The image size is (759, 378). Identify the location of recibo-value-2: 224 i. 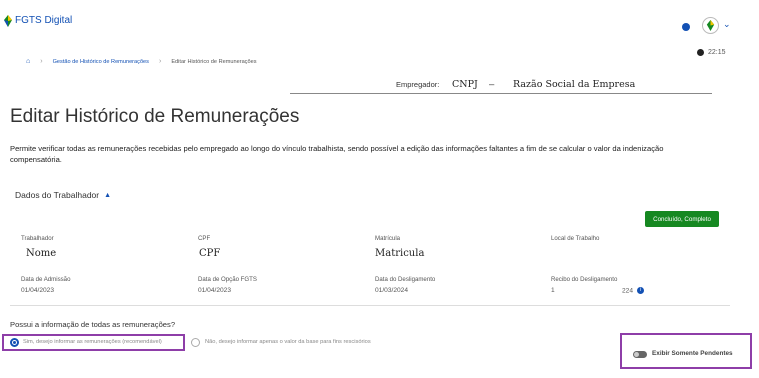
(633, 291).